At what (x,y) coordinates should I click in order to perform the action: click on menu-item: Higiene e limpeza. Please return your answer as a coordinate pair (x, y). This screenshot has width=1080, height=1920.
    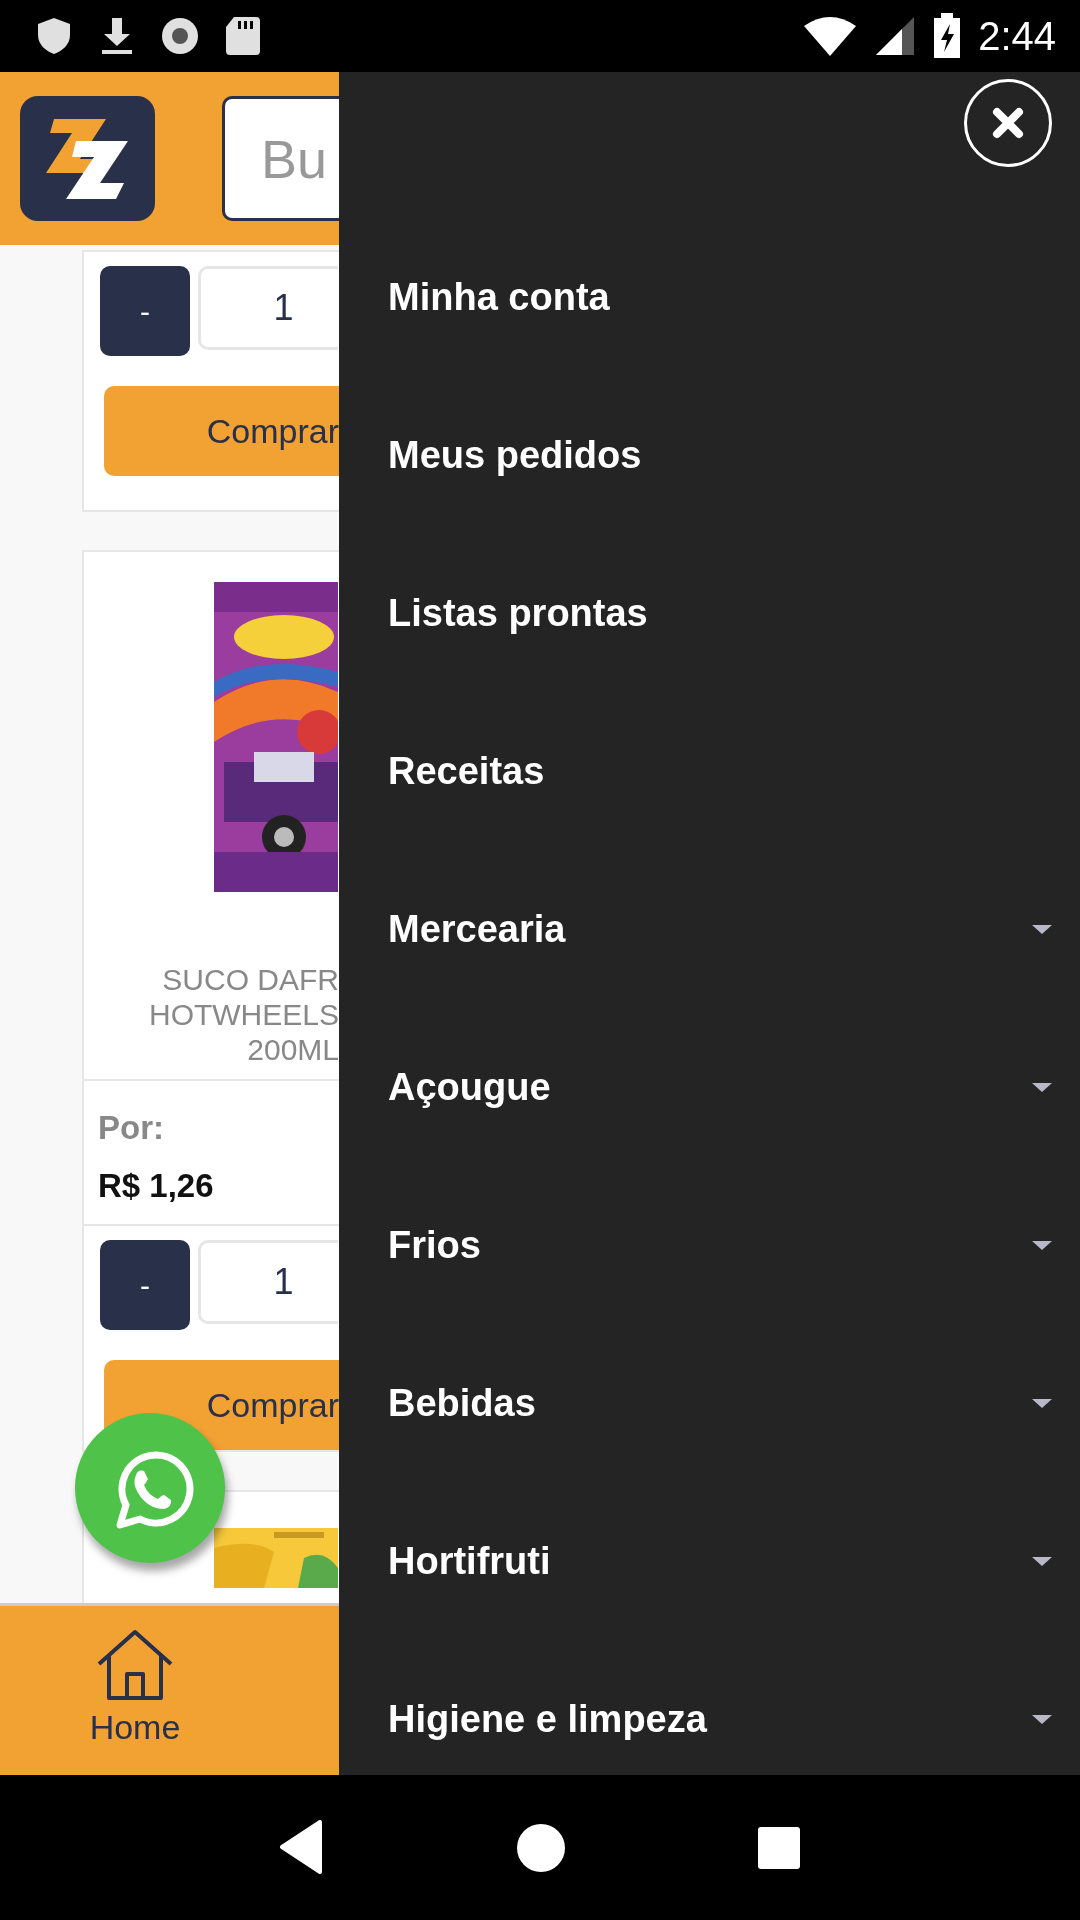
    Looking at the image, I should click on (709, 1707).